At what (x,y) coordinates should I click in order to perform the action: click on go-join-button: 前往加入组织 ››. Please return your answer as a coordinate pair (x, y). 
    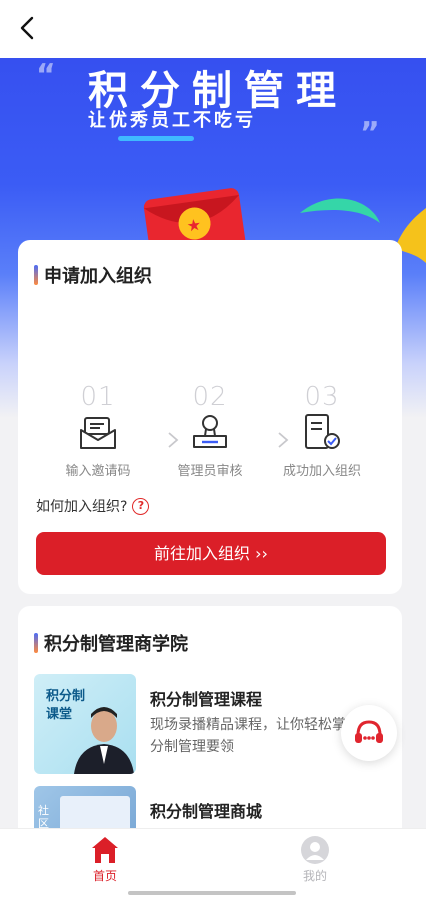
    Looking at the image, I should click on (211, 553).